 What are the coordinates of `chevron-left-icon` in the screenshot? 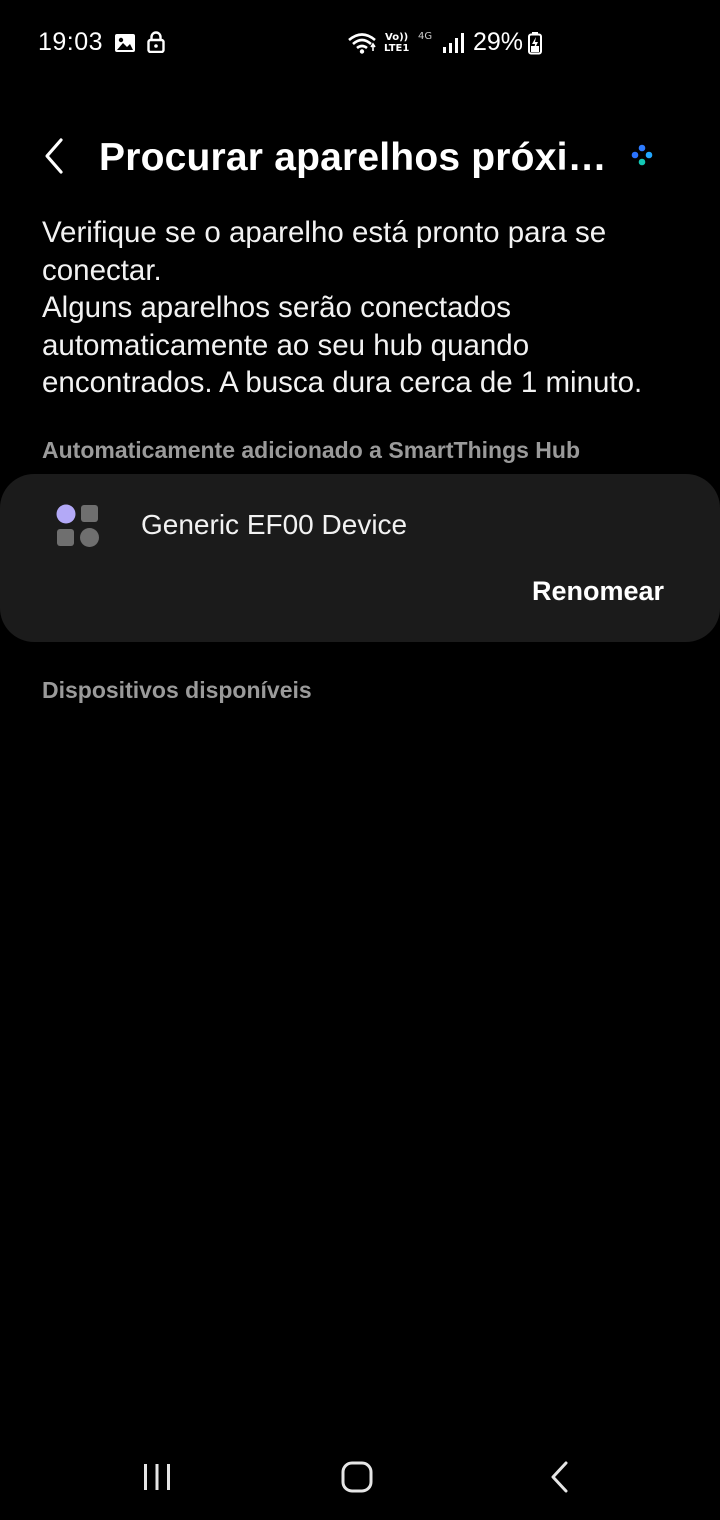 It's located at (54, 156).